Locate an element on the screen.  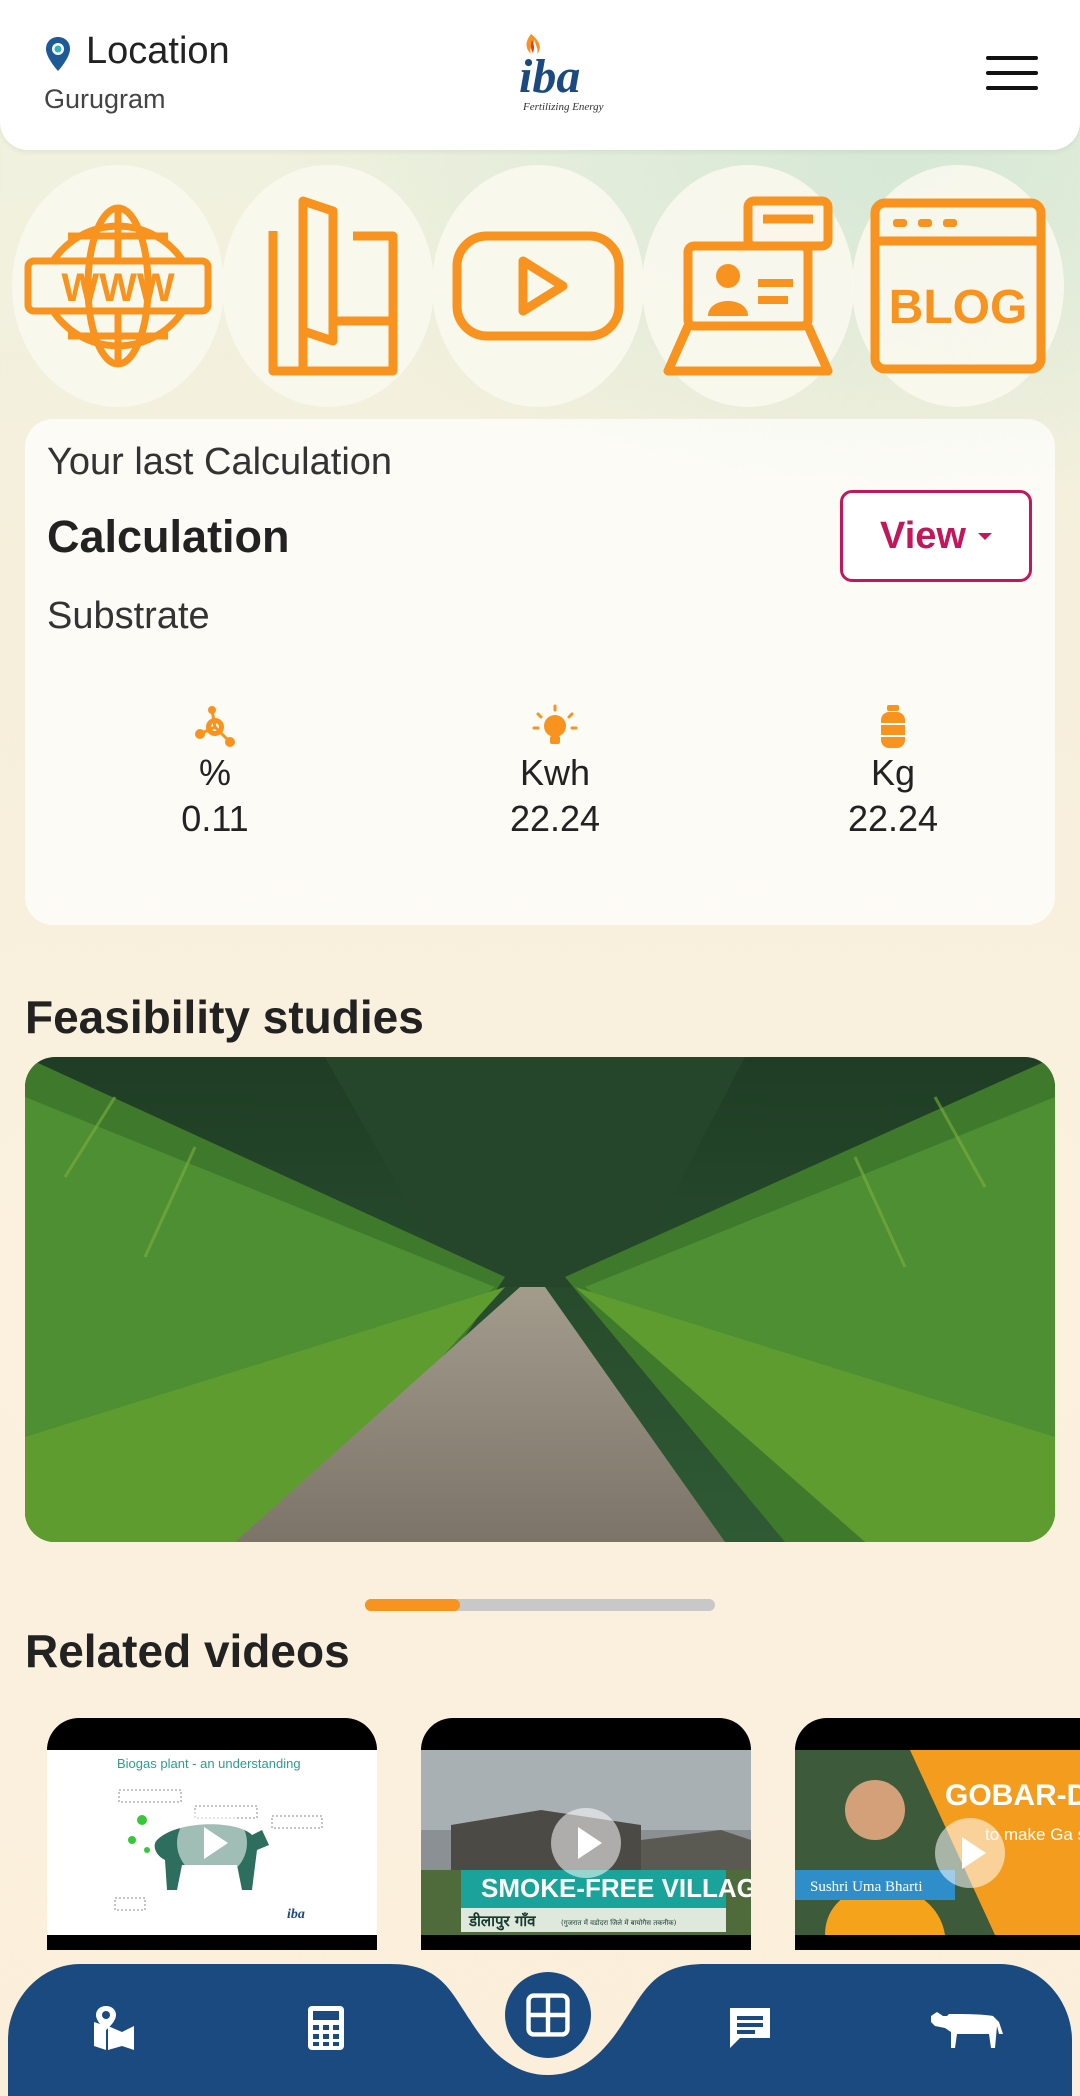
quick-link-website: WWW is located at coordinates (118, 286).